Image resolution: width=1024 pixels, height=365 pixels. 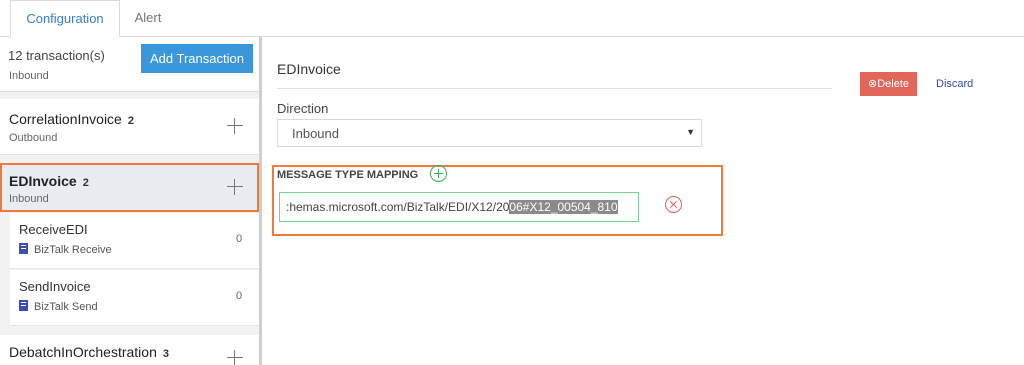 I want to click on list-item-subtitle: Inbound, so click(x=29, y=76).